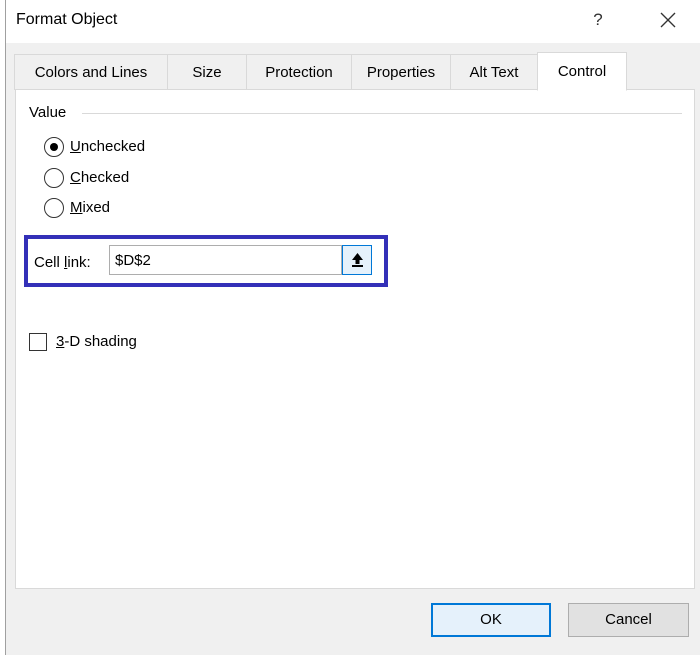  Describe the element at coordinates (628, 620) in the screenshot. I see `cancel-button: Cancel` at that location.